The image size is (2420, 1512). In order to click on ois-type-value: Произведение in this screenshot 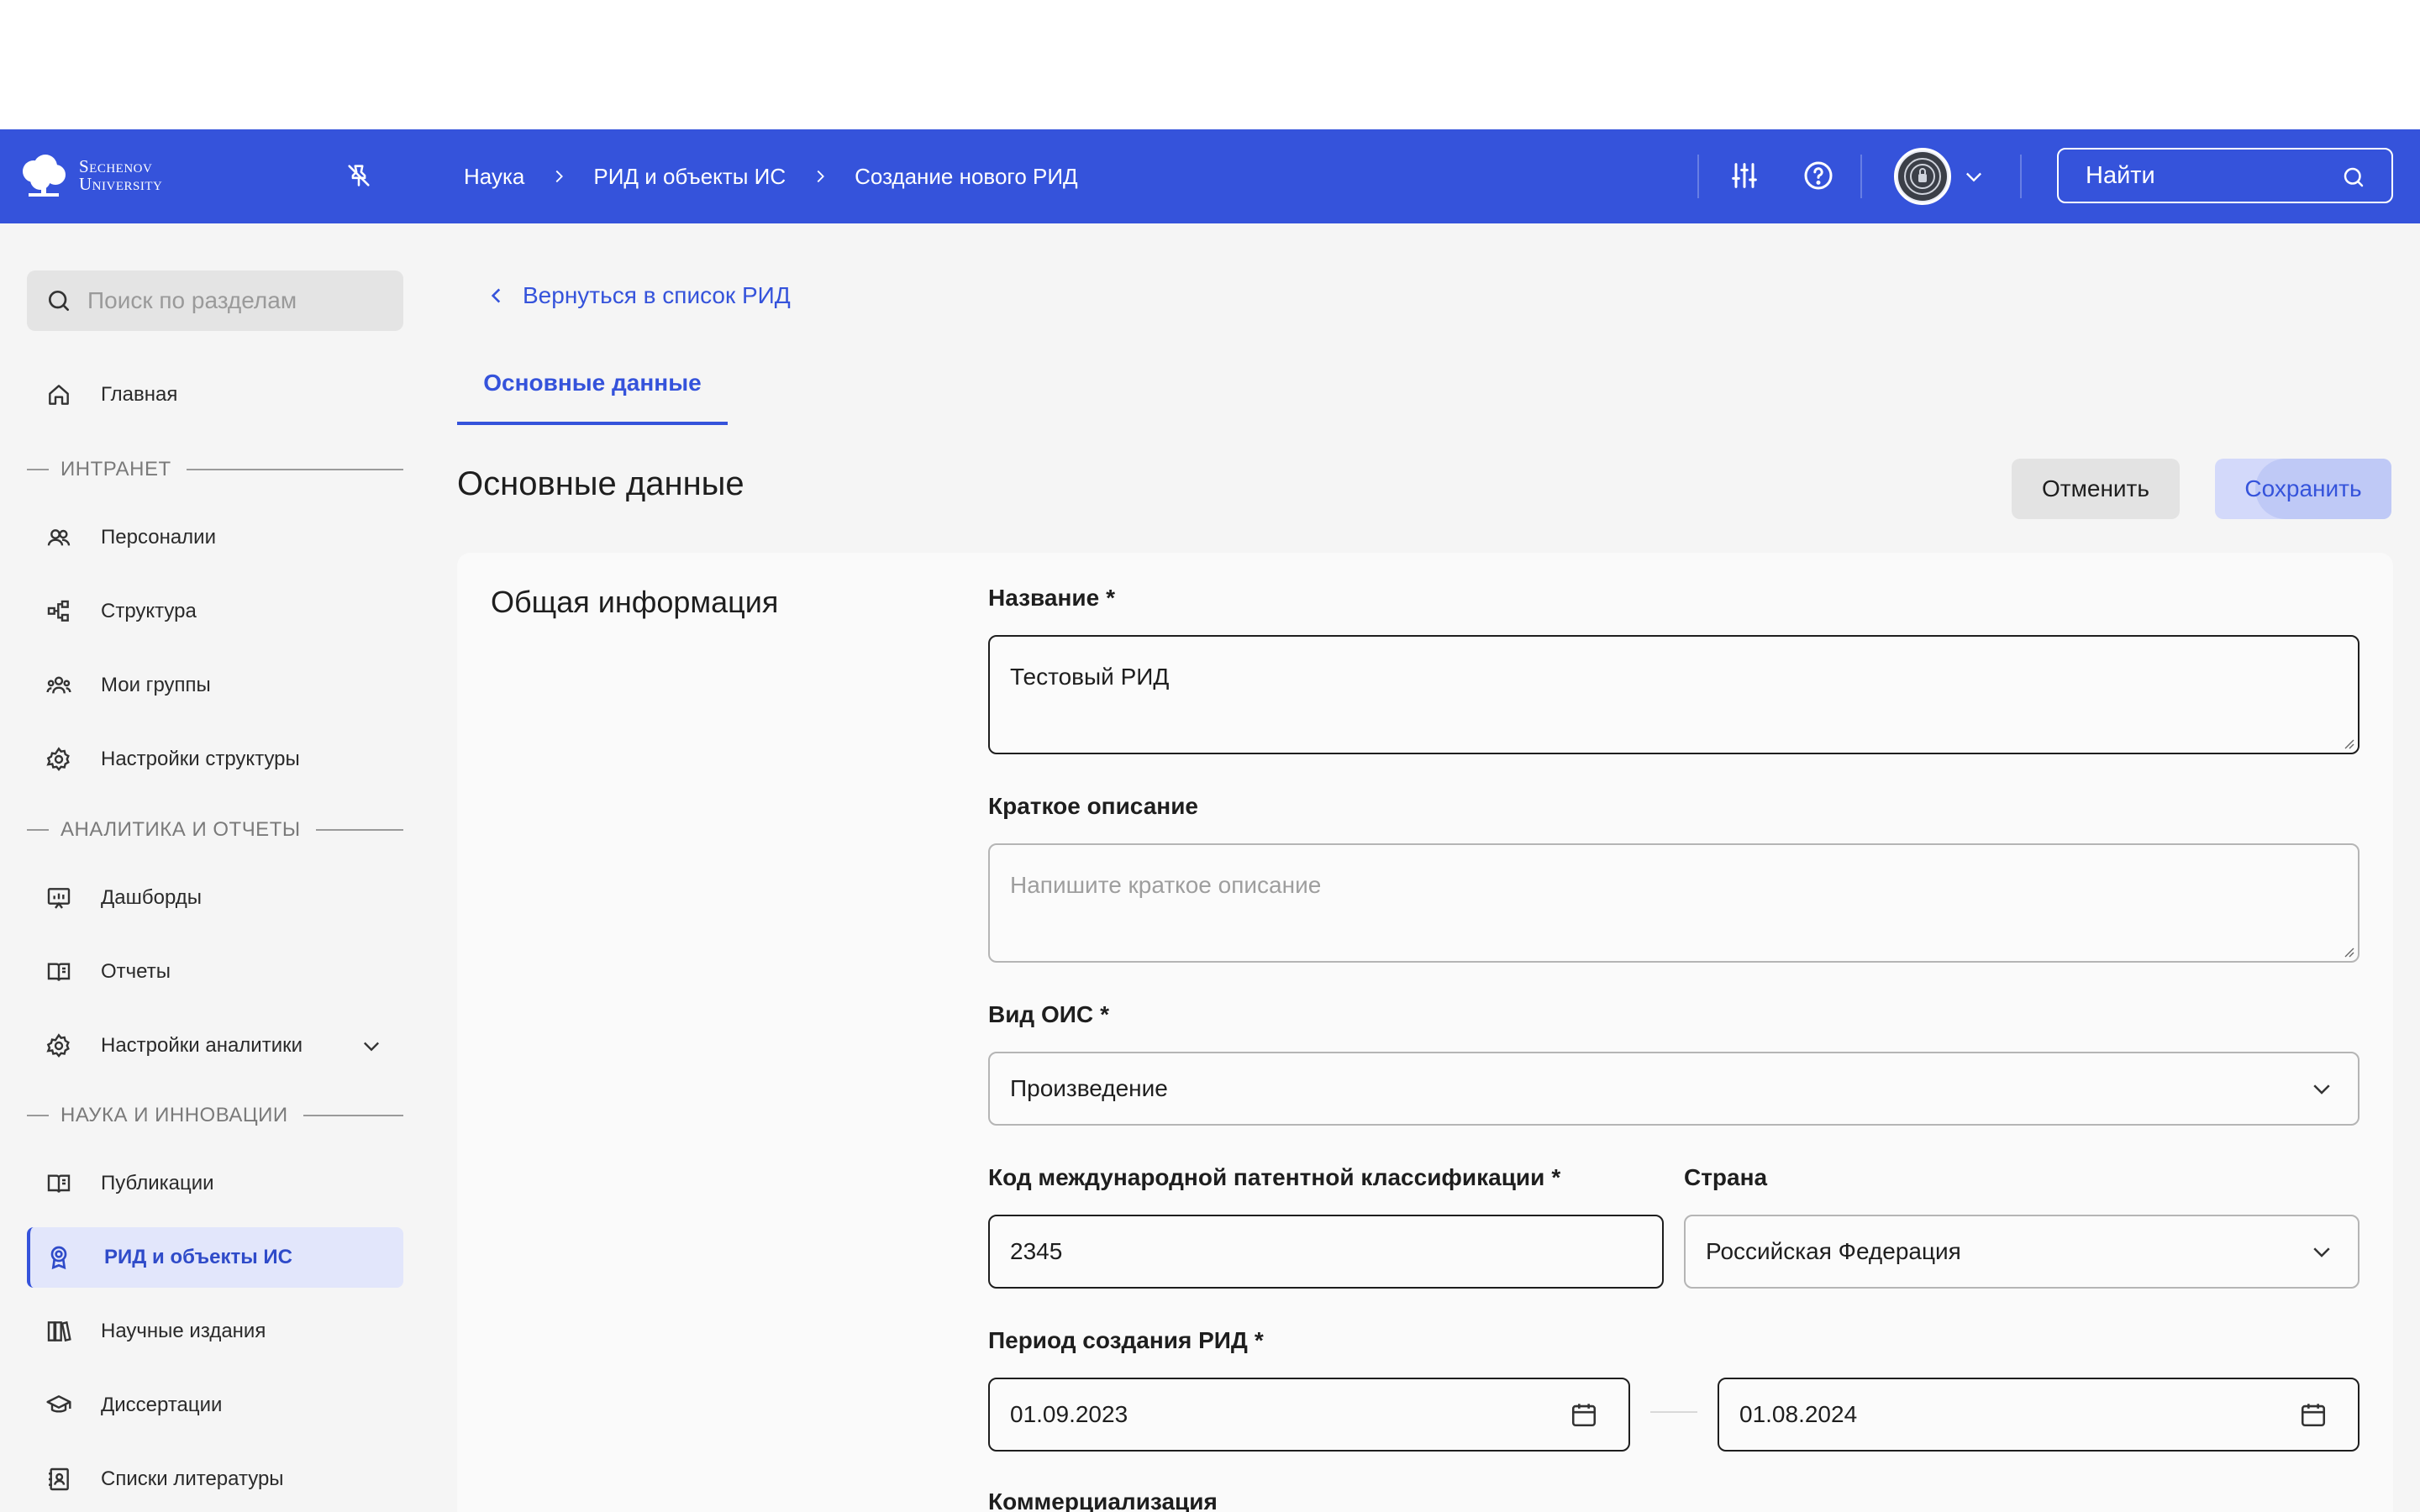, I will do `click(1089, 1088)`.